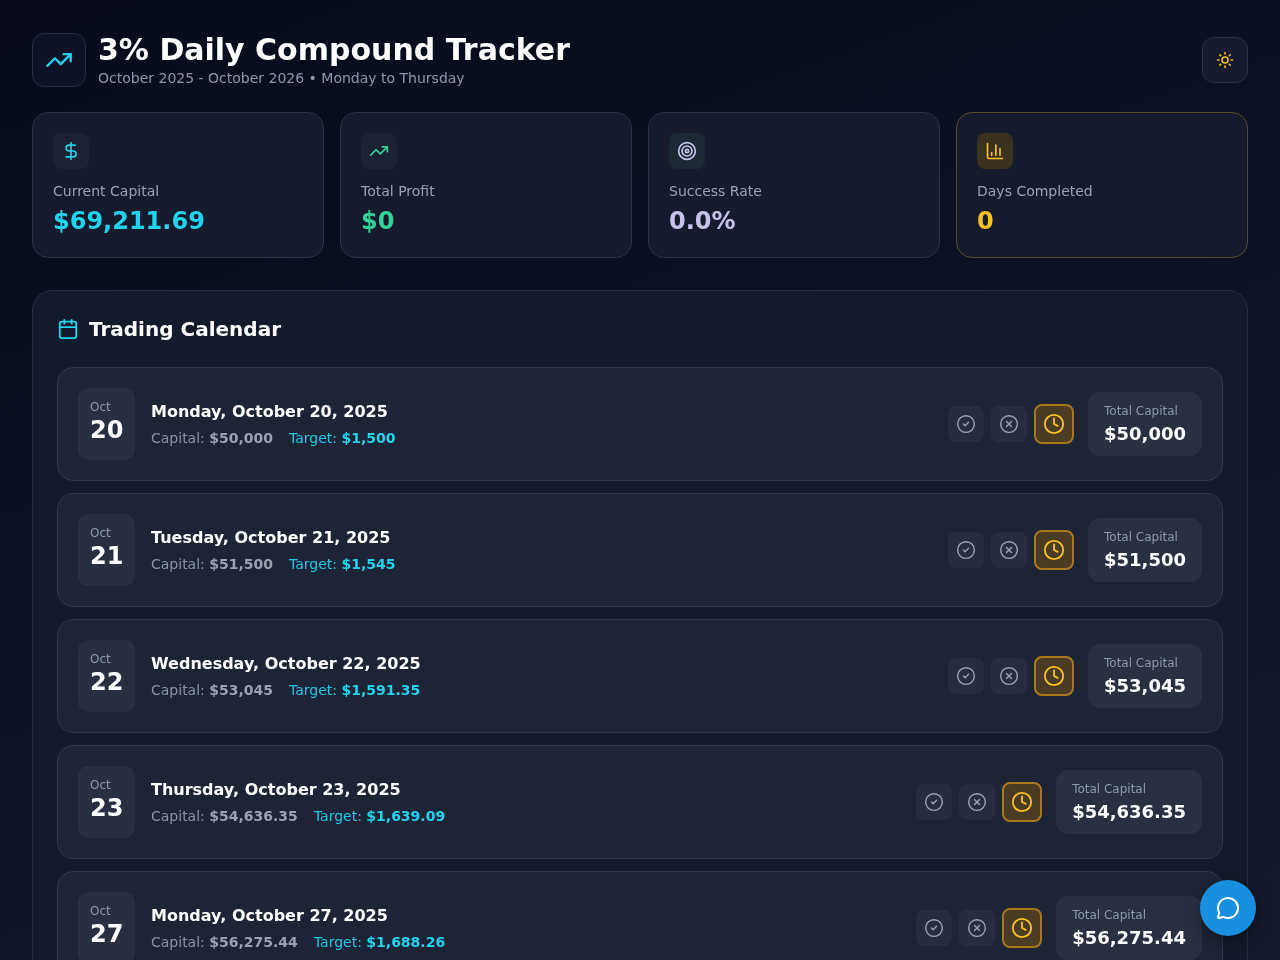 This screenshot has height=960, width=1280. Describe the element at coordinates (1145, 686) in the screenshot. I see `total-capital-value: $53,045` at that location.